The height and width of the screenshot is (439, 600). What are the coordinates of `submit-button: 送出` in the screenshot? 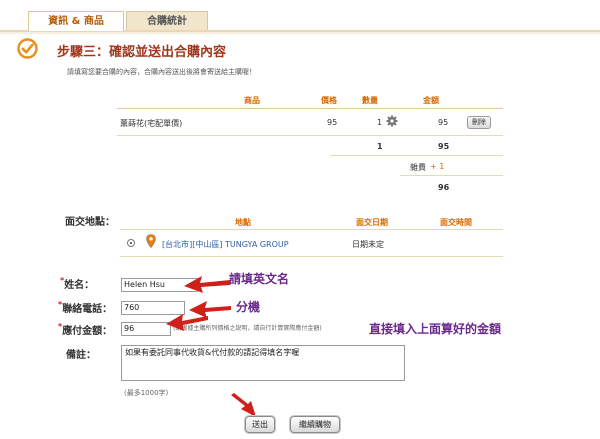 It's located at (260, 424).